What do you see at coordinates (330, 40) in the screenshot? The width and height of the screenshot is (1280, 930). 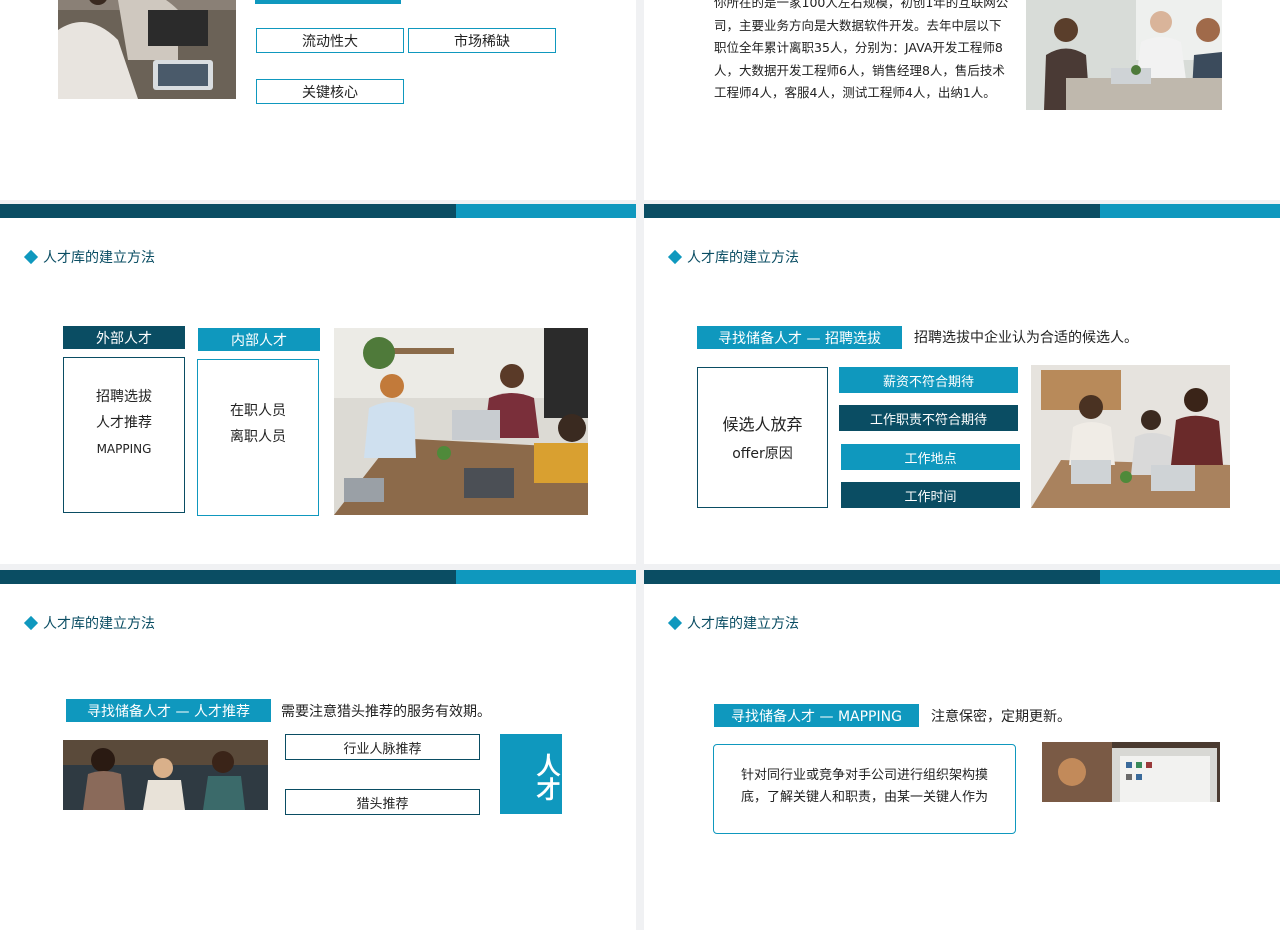 I see `tag-liquidity: 流动性大` at bounding box center [330, 40].